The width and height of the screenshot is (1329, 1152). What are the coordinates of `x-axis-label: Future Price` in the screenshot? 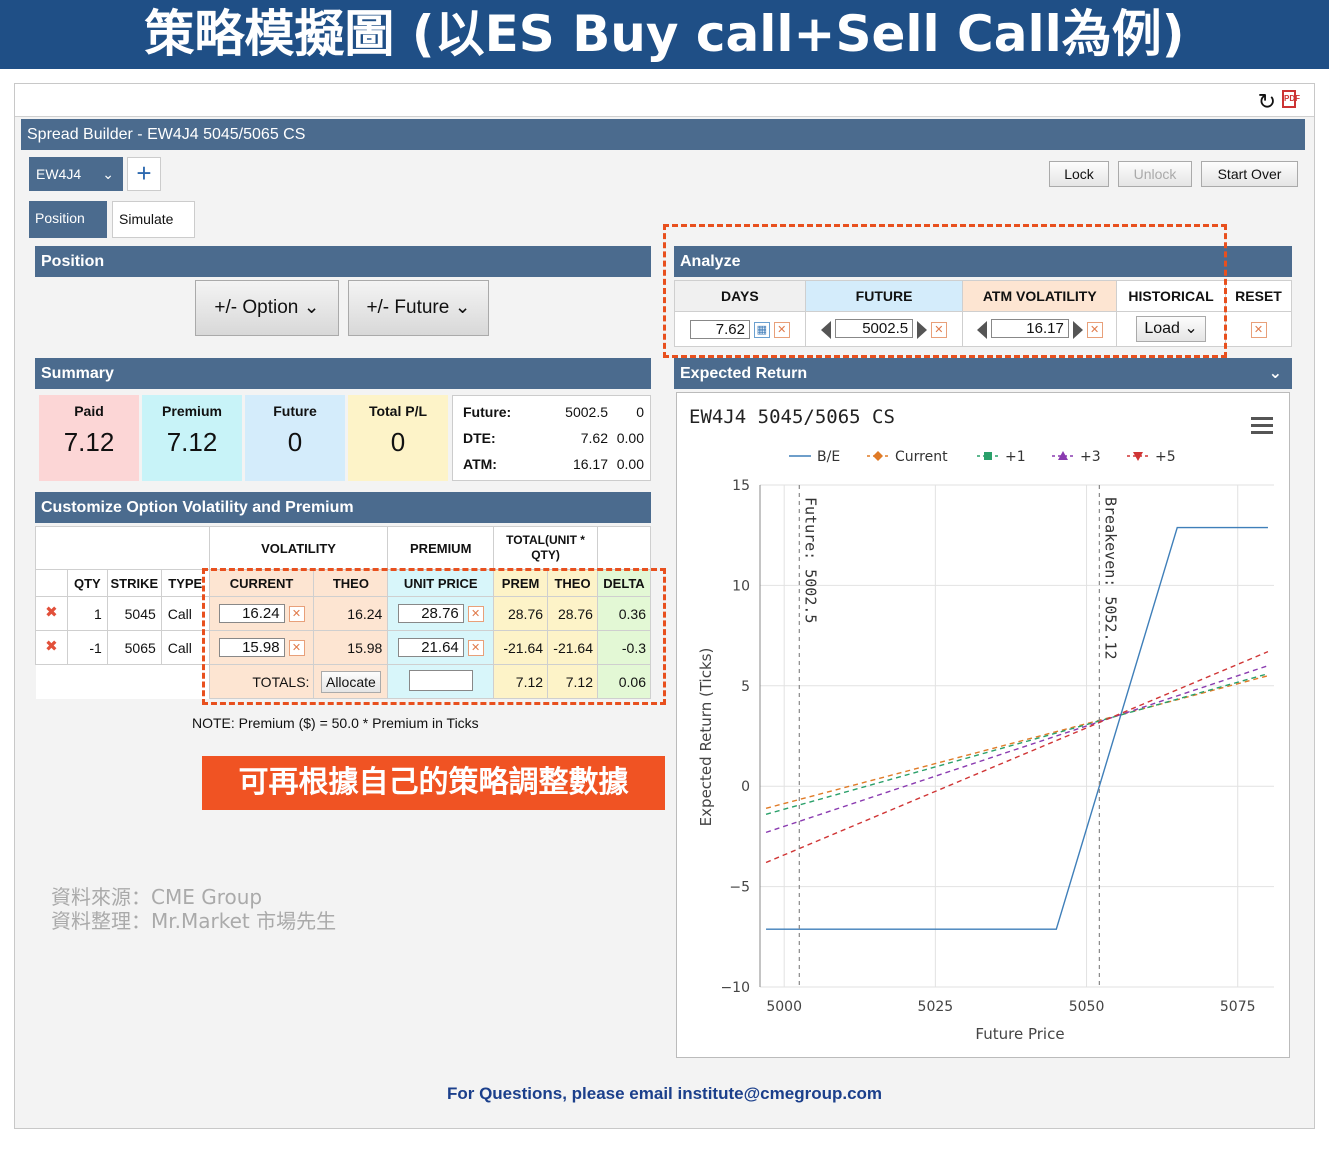 It's located at (1019, 1034).